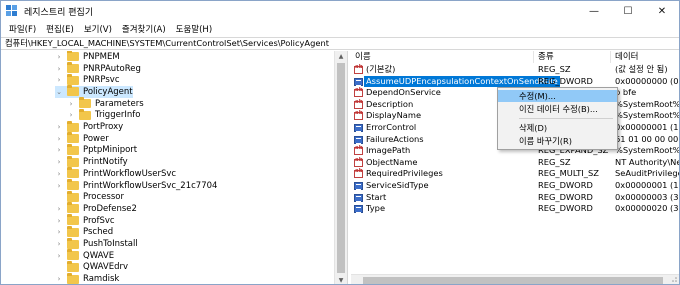  I want to click on value-data: p bfe, so click(626, 92).